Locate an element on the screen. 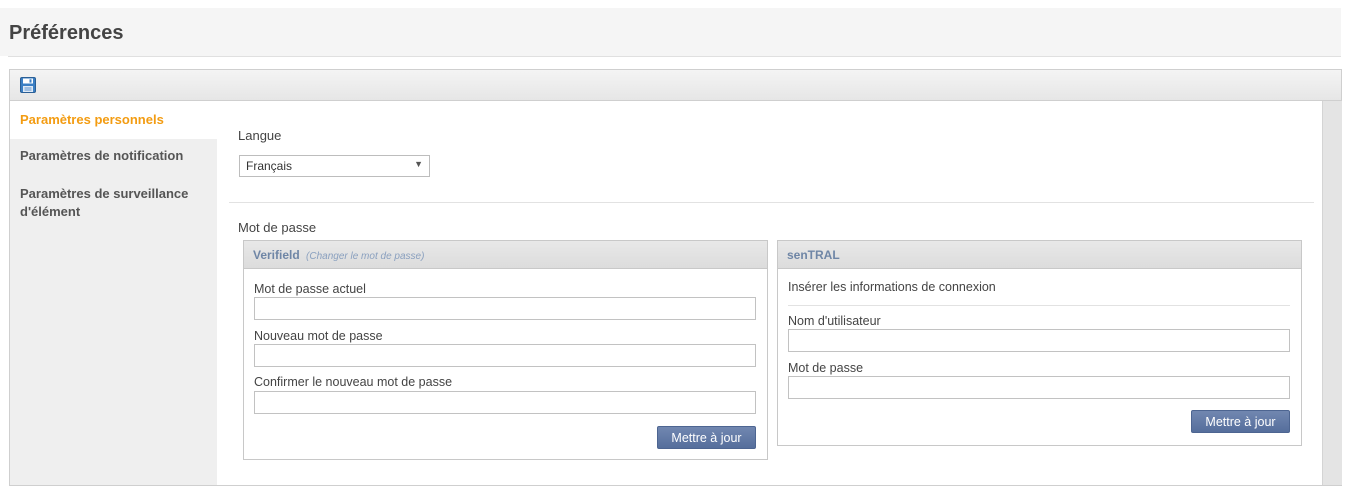  sentral-info-divider is located at coordinates (1039, 305).